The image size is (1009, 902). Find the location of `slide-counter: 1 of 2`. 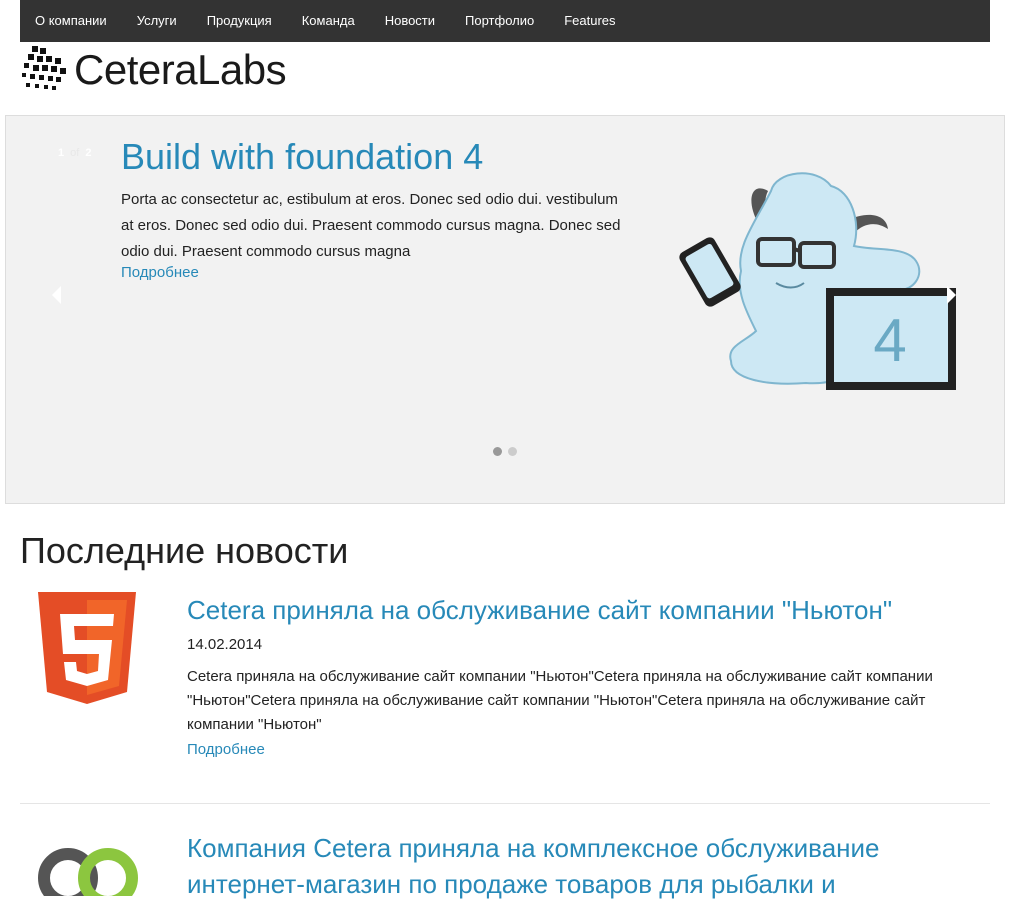

slide-counter: 1 of 2 is located at coordinates (74, 153).